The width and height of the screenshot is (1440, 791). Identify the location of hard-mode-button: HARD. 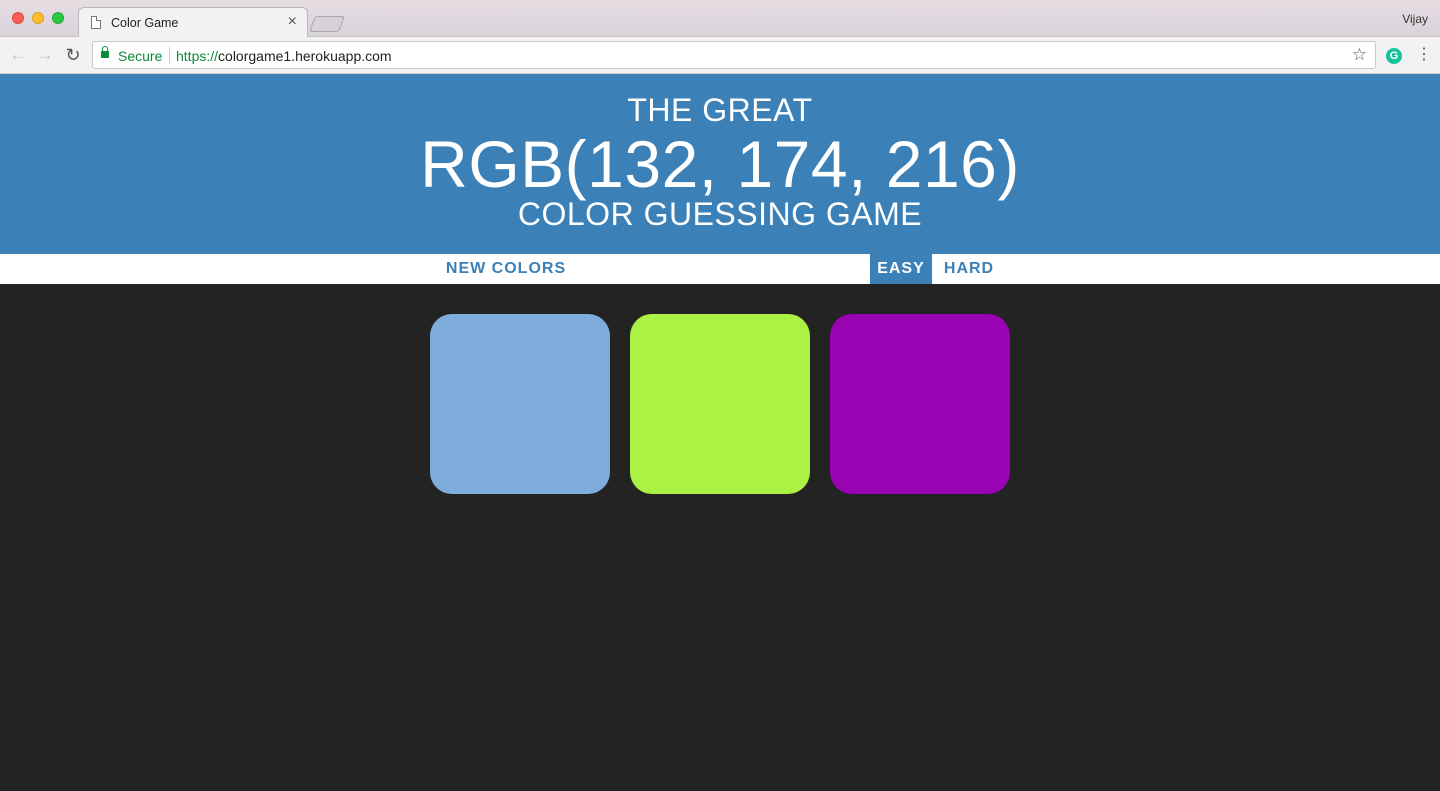
(969, 269).